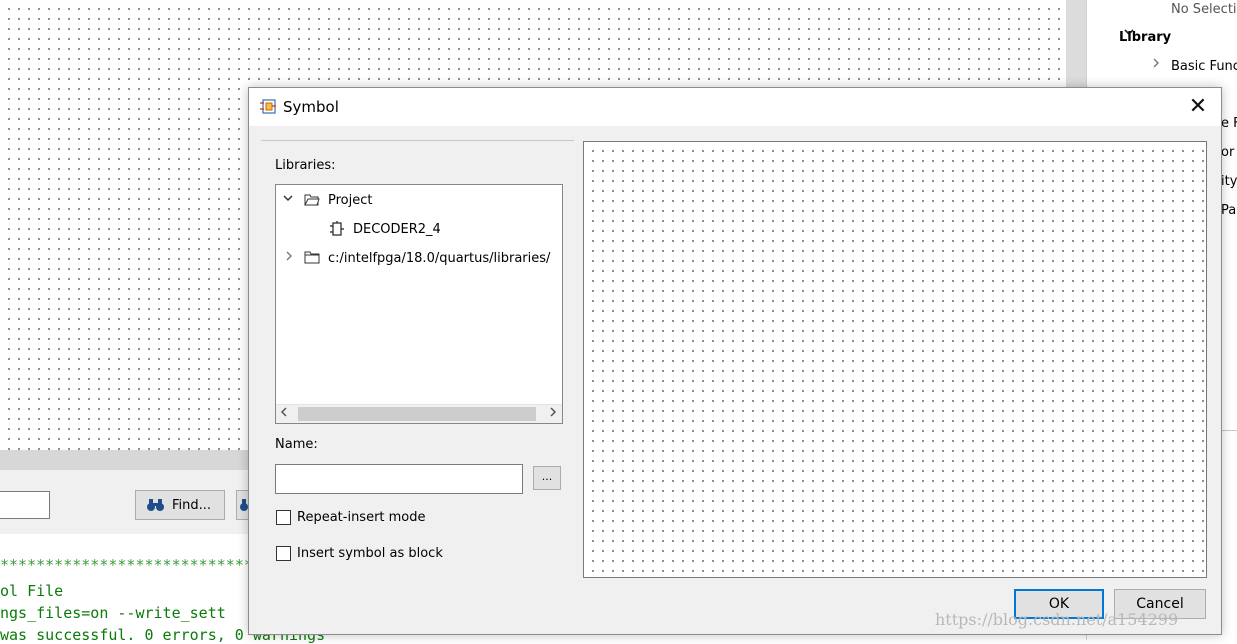 This screenshot has height=644, width=1237. Describe the element at coordinates (268, 106) in the screenshot. I see `symbol-app-icon` at that location.